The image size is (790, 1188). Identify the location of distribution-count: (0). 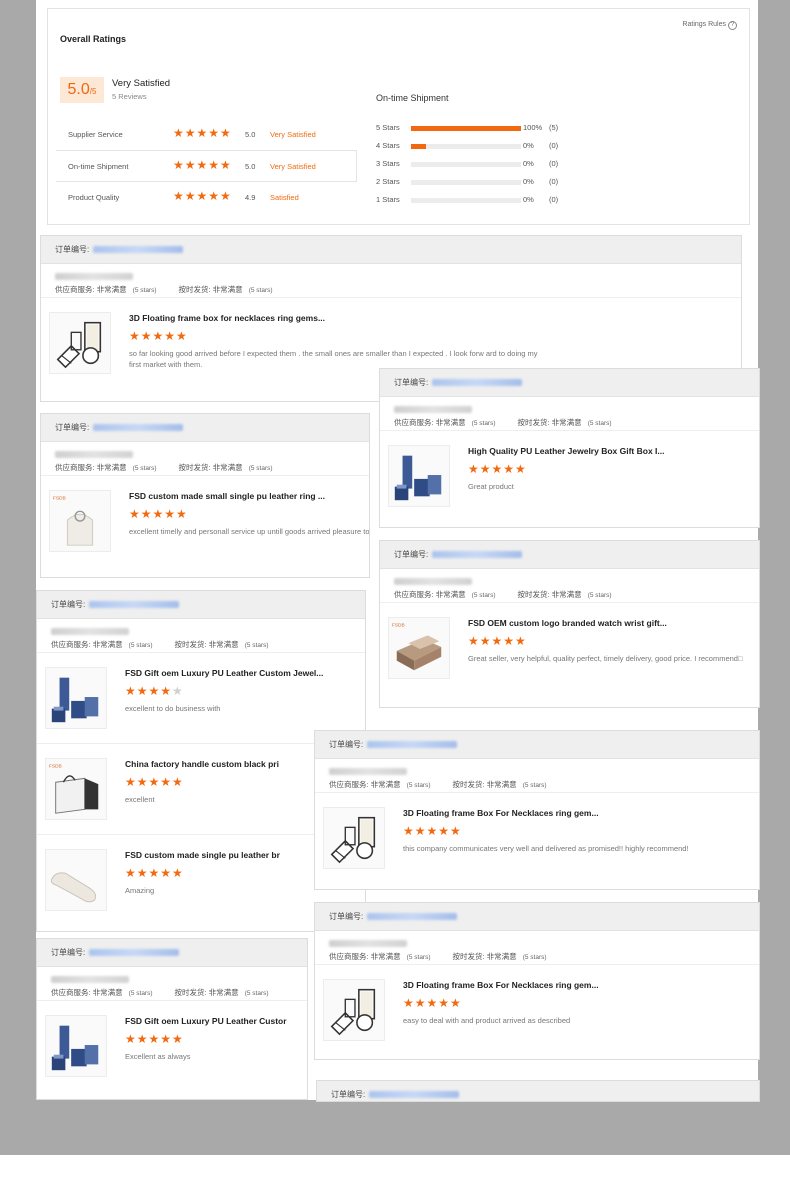
(554, 199).